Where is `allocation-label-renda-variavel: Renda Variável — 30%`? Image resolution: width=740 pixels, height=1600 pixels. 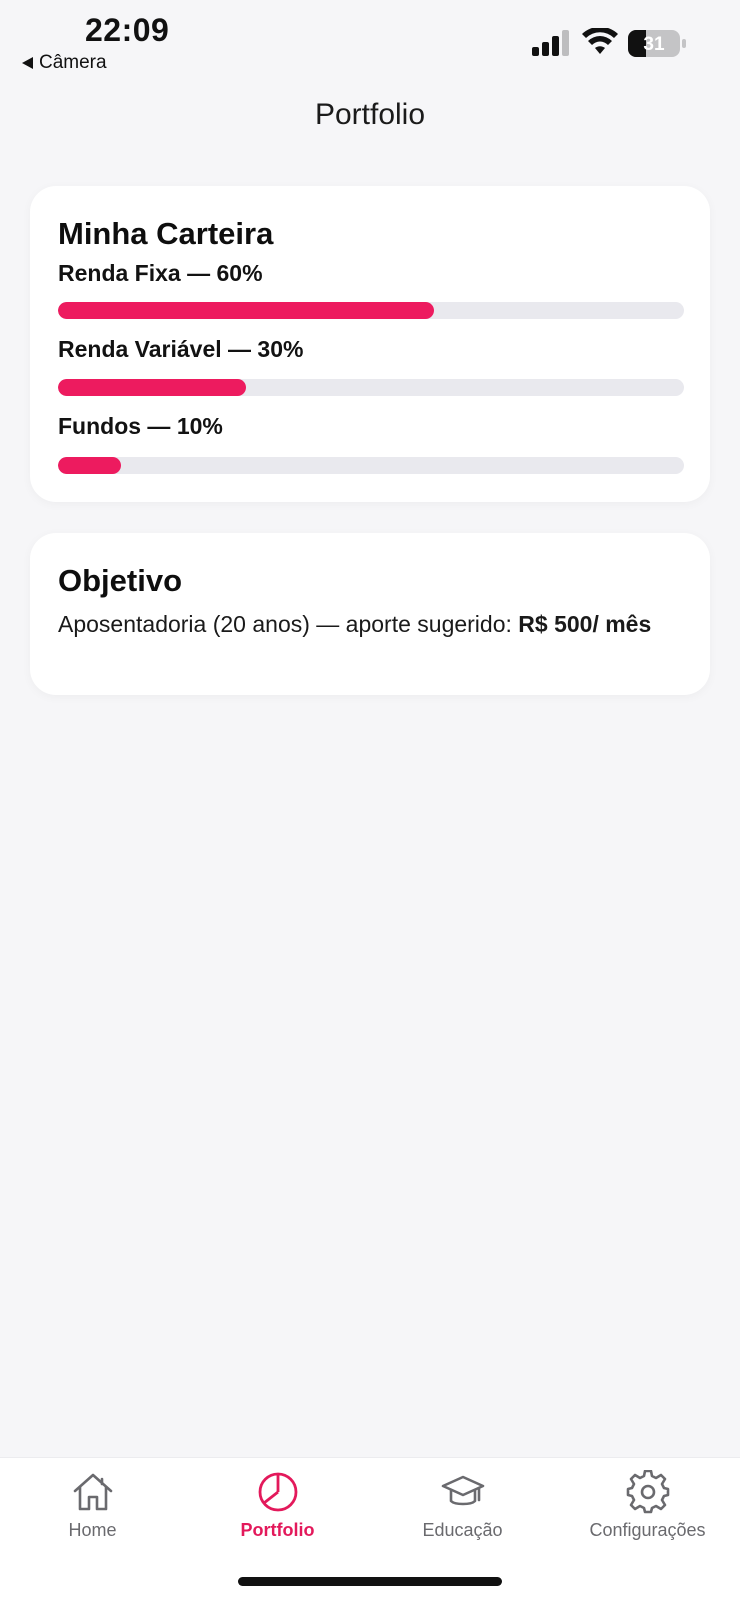
allocation-label-renda-variavel: Renda Variável — 30% is located at coordinates (181, 349).